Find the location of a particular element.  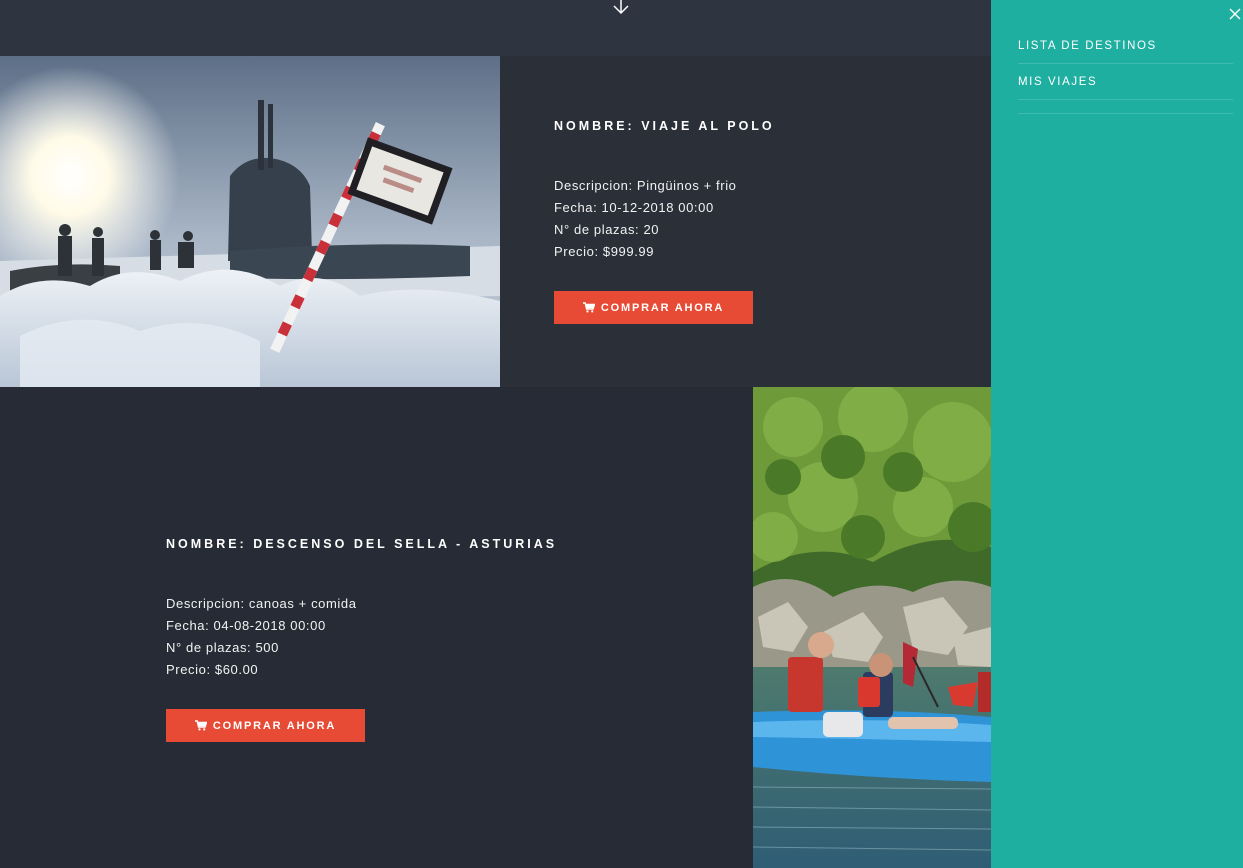

sidebar-item-destinations: Lista de destinos is located at coordinates (1125, 46).